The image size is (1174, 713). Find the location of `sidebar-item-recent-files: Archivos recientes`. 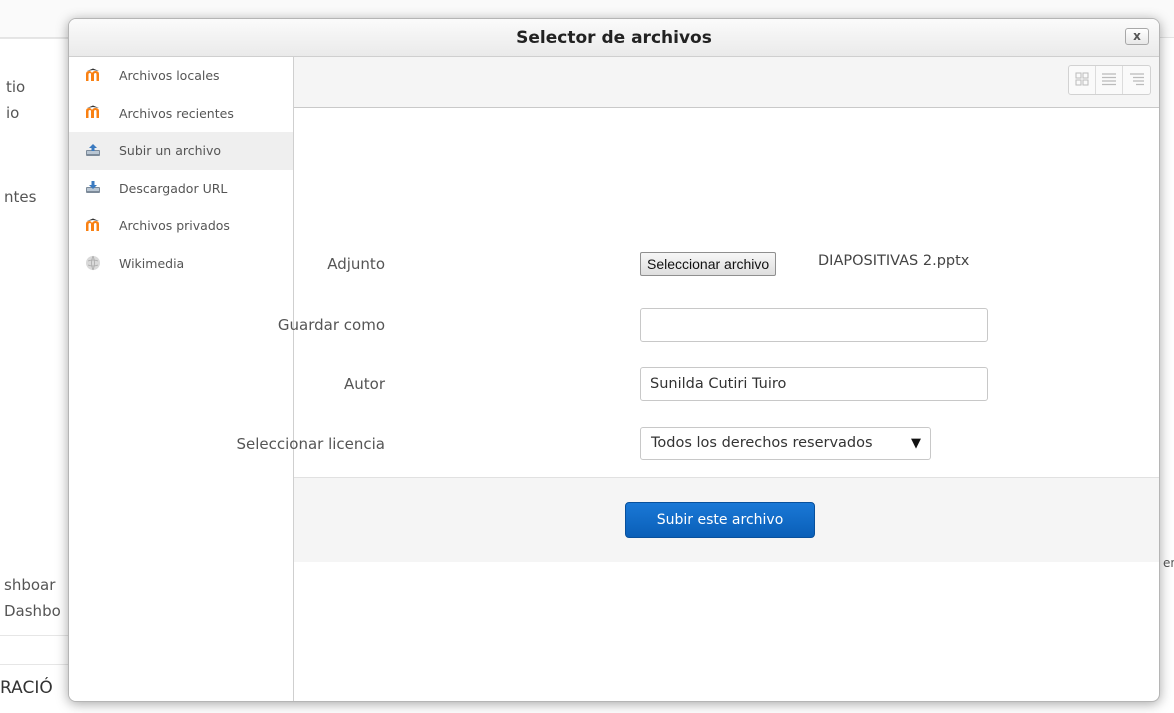

sidebar-item-recent-files: Archivos recientes is located at coordinates (181, 114).